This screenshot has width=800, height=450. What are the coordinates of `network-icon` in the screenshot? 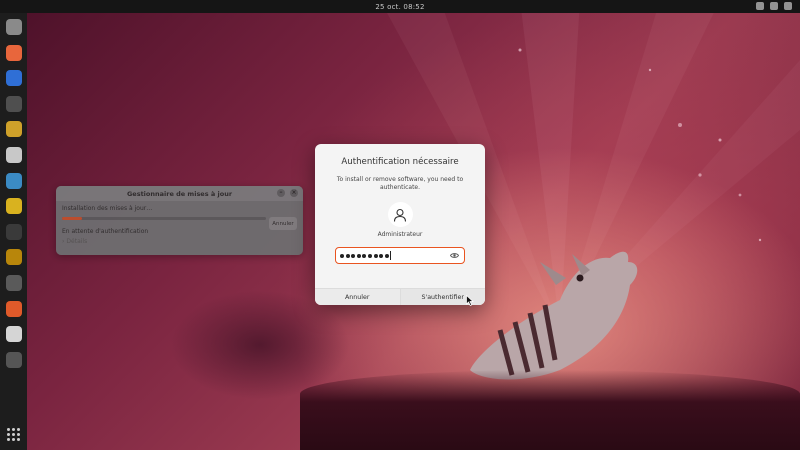 It's located at (760, 6).